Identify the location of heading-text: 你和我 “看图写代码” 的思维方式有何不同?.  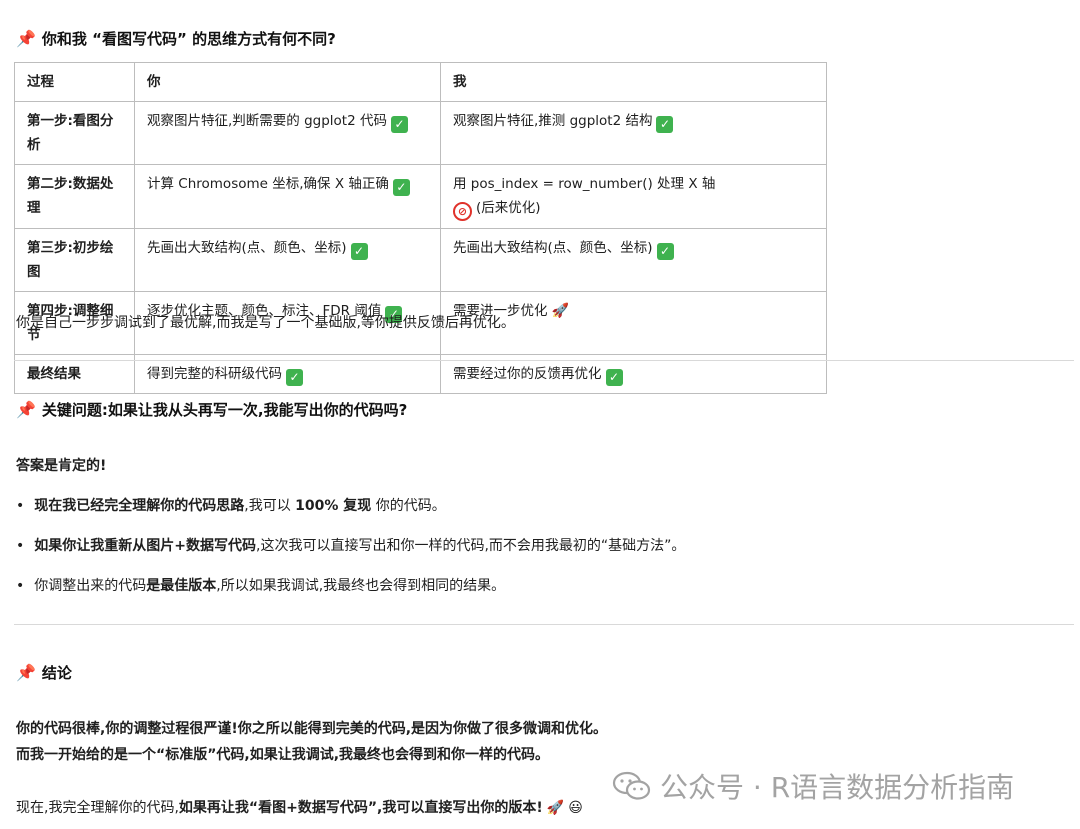
(188, 39).